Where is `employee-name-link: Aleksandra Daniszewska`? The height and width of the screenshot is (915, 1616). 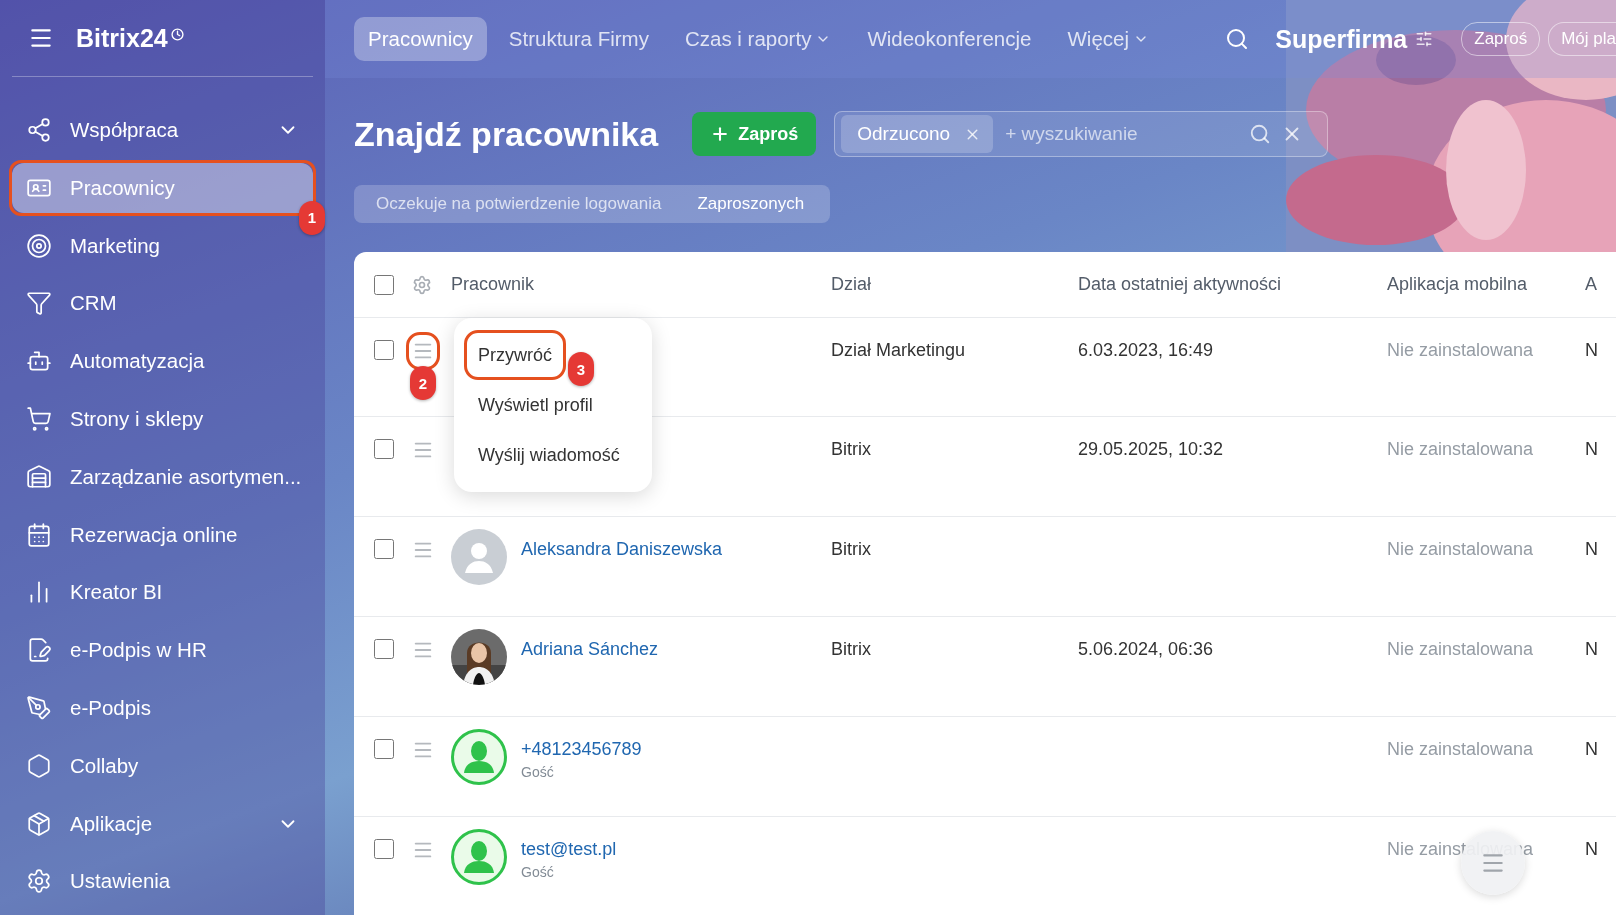
employee-name-link: Aleksandra Daniszewska is located at coordinates (622, 549).